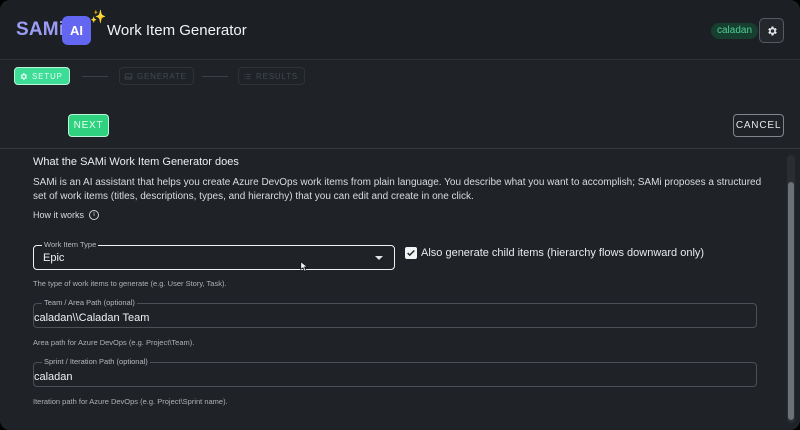 The height and width of the screenshot is (430, 800). What do you see at coordinates (177, 30) in the screenshot?
I see `page-title: Work Item Generator` at bounding box center [177, 30].